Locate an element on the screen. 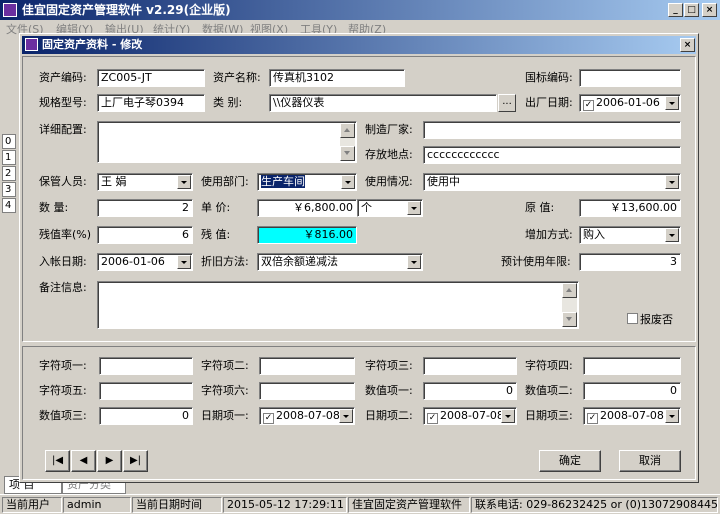 The image size is (720, 514). status-datetime: 2015-05-12 17:29:11 is located at coordinates (285, 505).